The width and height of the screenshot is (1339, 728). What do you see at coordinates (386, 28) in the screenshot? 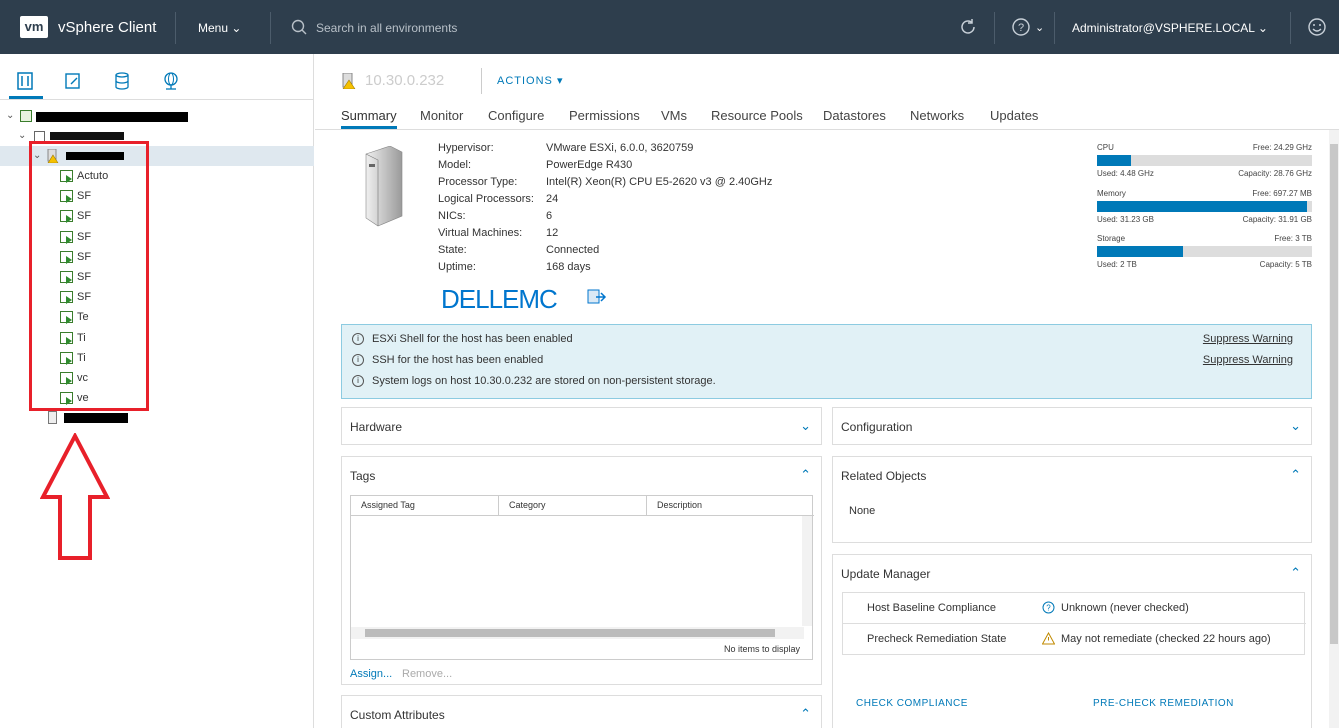
I see `search-input: Search in all environments` at bounding box center [386, 28].